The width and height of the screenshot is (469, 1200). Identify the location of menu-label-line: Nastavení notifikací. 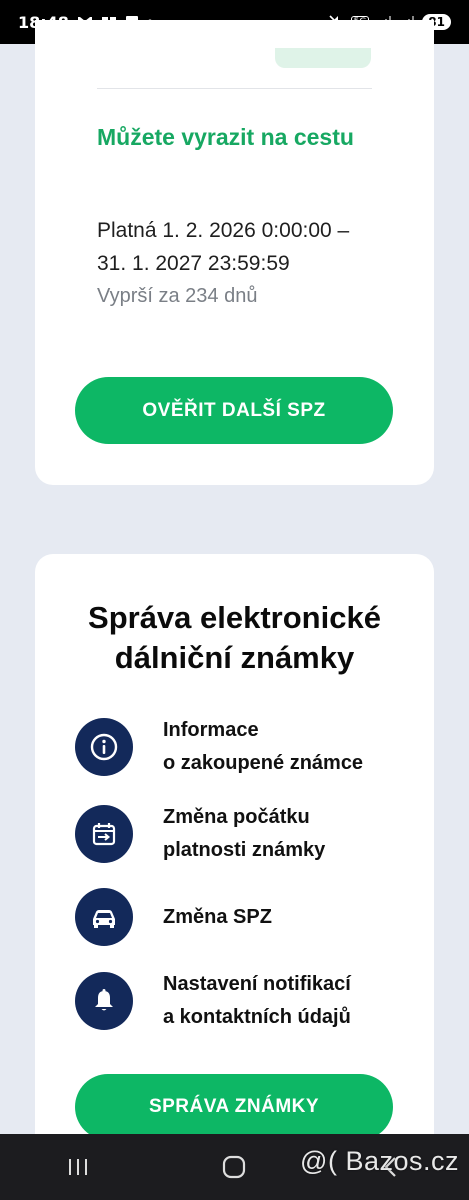
(257, 984).